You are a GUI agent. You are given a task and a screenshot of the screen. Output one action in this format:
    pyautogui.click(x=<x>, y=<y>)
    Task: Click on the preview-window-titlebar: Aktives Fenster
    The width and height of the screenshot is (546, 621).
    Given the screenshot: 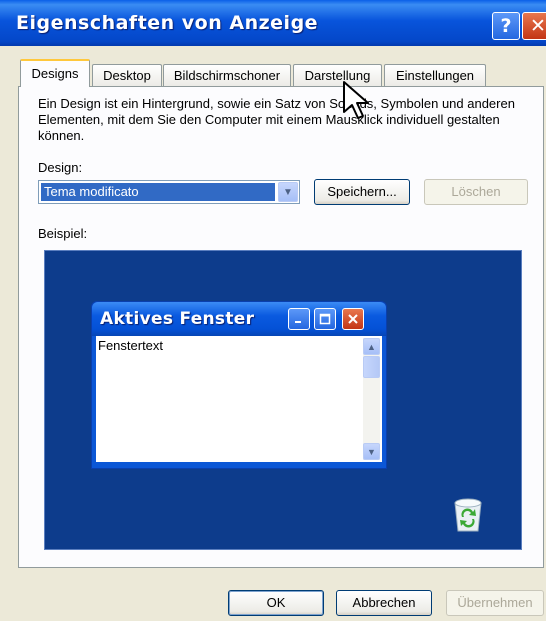 What is the action you would take?
    pyautogui.click(x=239, y=319)
    